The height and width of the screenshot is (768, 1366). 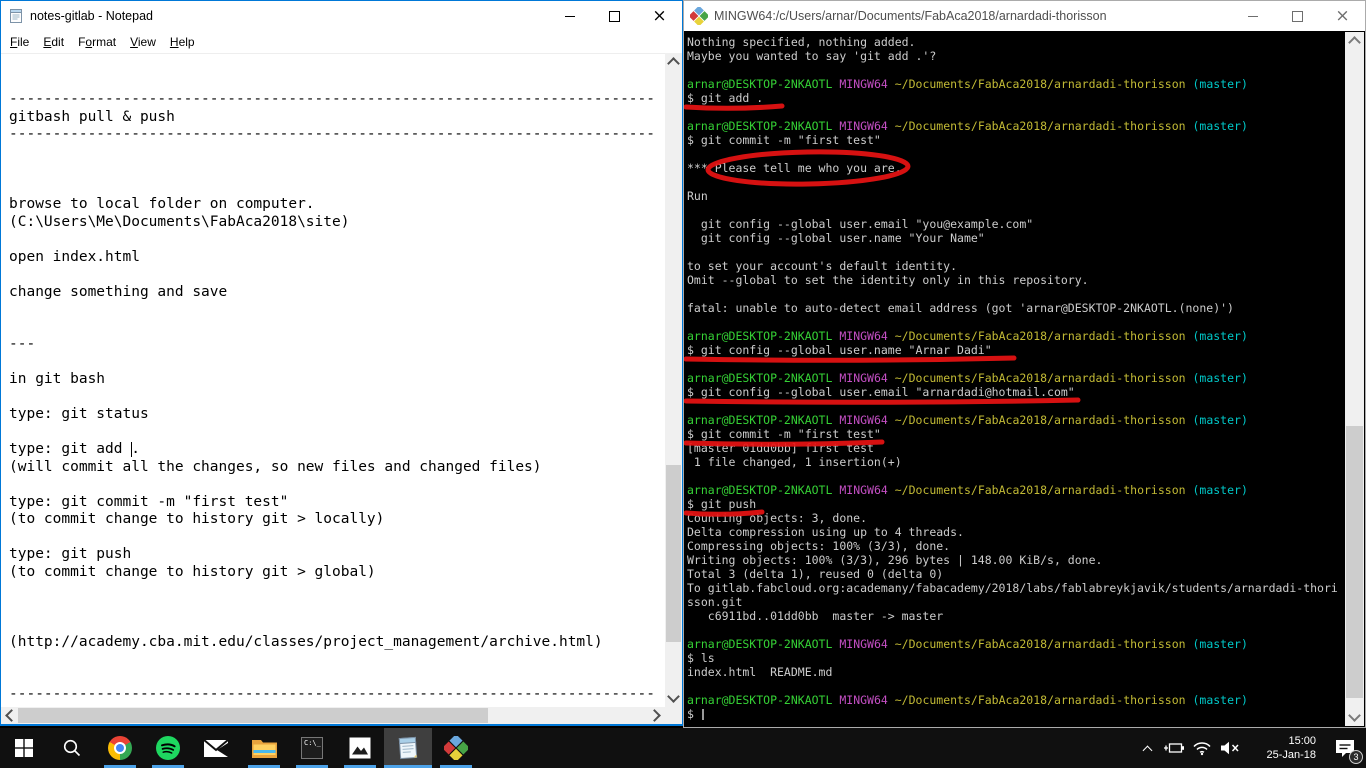 I want to click on terminal-scrollbar, so click(x=1354, y=379).